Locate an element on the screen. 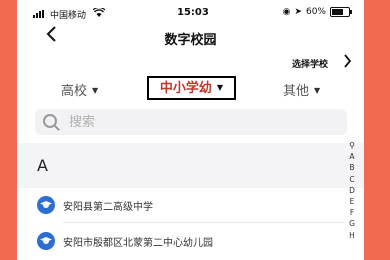 The width and height of the screenshot is (390, 260). select-school-chevron is located at coordinates (347, 63).